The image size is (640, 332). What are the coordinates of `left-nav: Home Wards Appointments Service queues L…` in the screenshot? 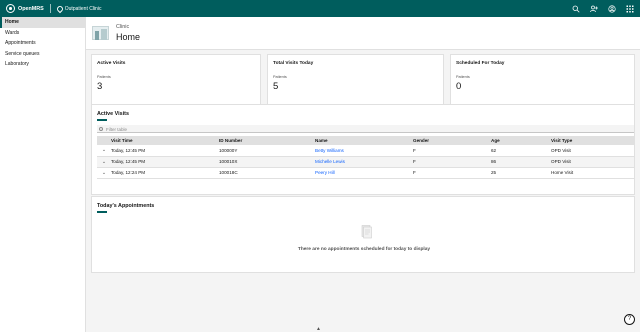 It's located at (43, 174).